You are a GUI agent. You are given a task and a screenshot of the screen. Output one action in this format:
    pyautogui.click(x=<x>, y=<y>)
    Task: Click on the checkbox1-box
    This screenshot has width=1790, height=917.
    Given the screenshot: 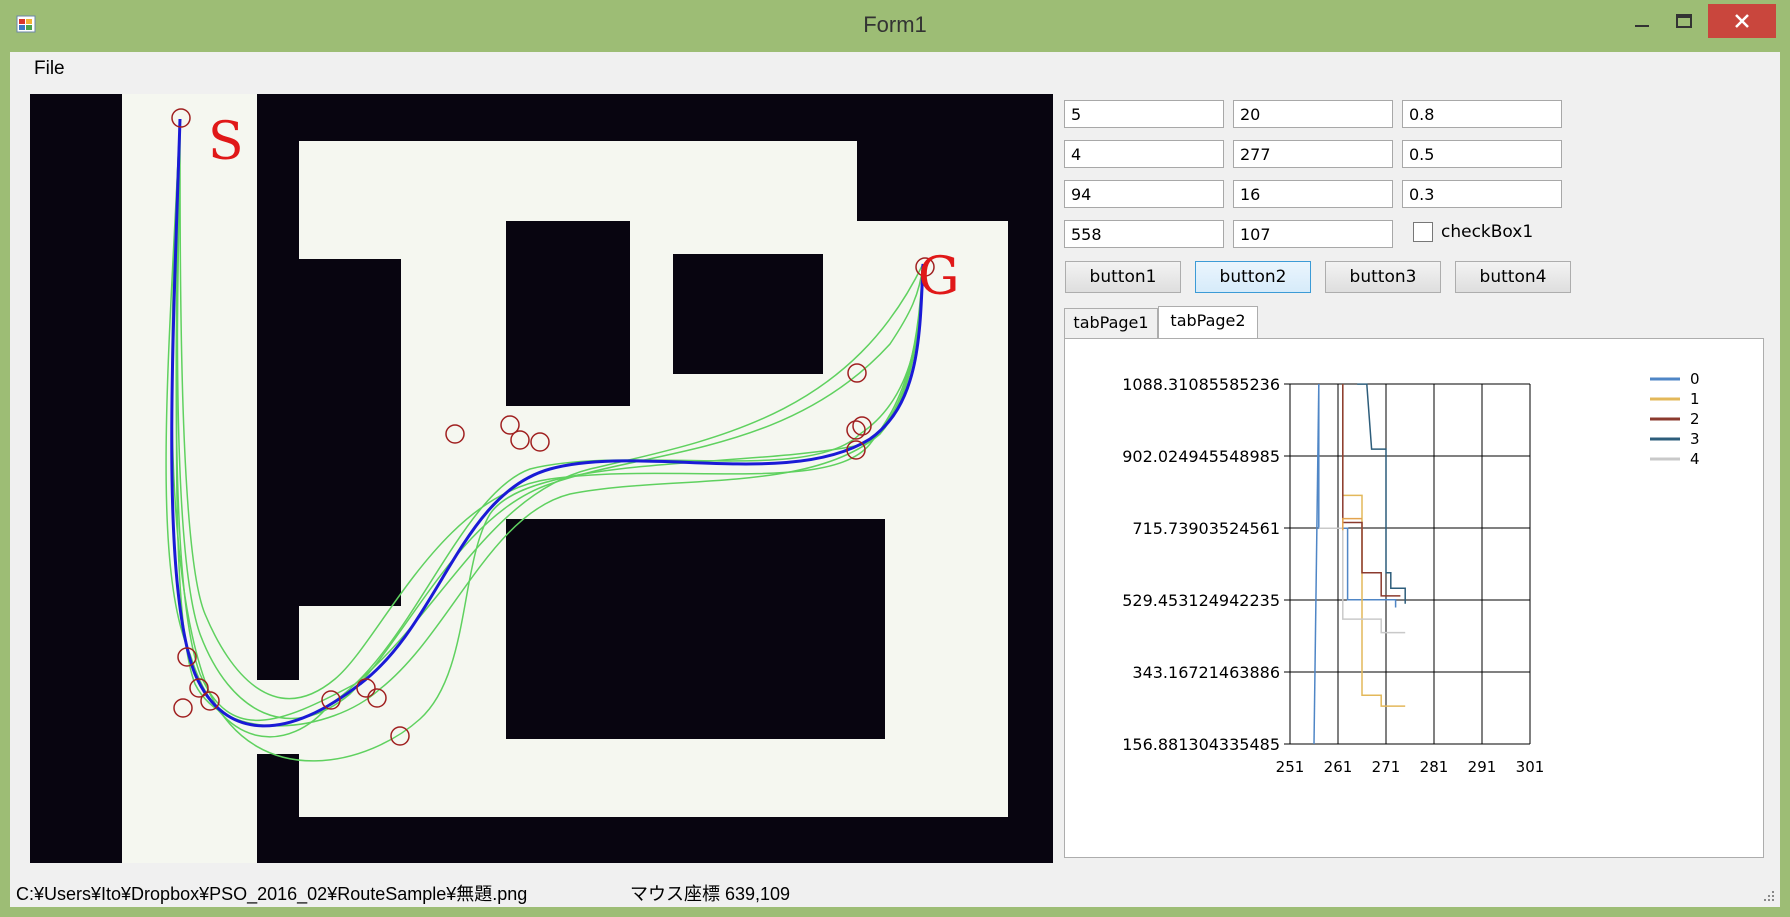 What is the action you would take?
    pyautogui.click(x=1423, y=232)
    